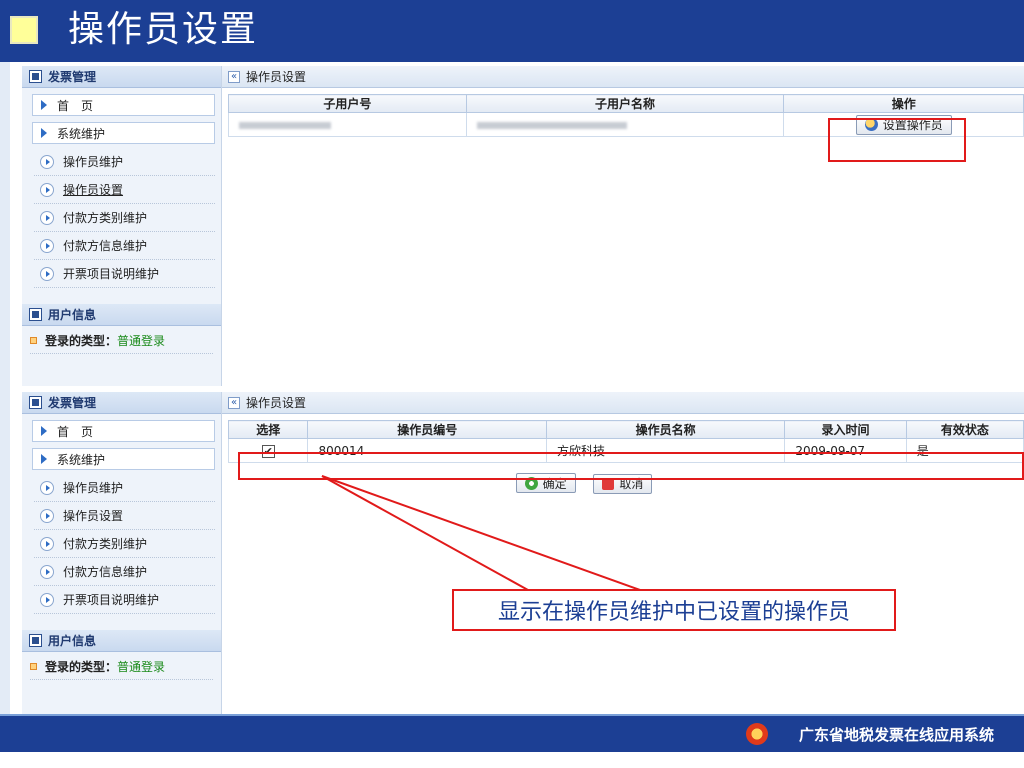 The height and width of the screenshot is (768, 1024). I want to click on footer-bar: 广东省地税发票在线应用系统, so click(512, 733).